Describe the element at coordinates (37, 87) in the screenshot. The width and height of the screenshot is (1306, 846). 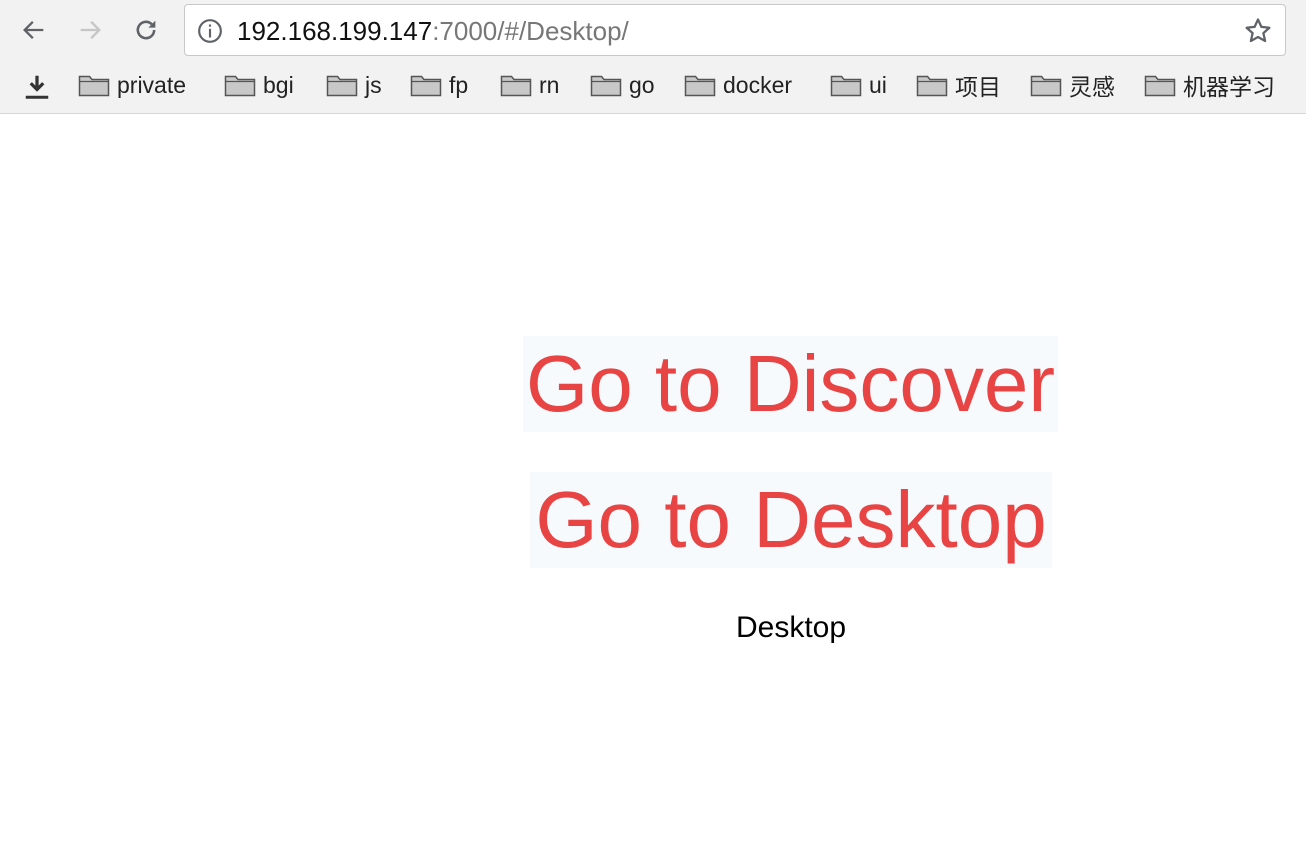
I see `download-icon` at that location.